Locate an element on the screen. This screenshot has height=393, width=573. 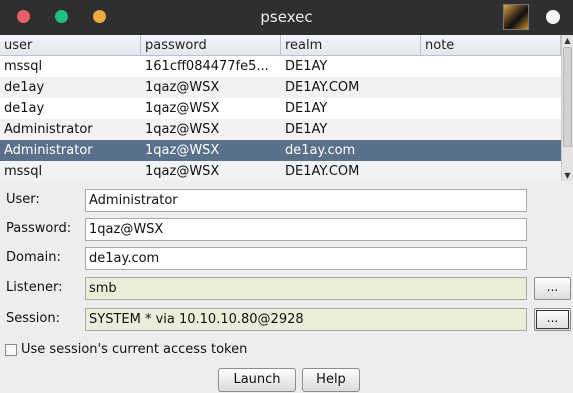
table-header: user password realm note is located at coordinates (280, 45).